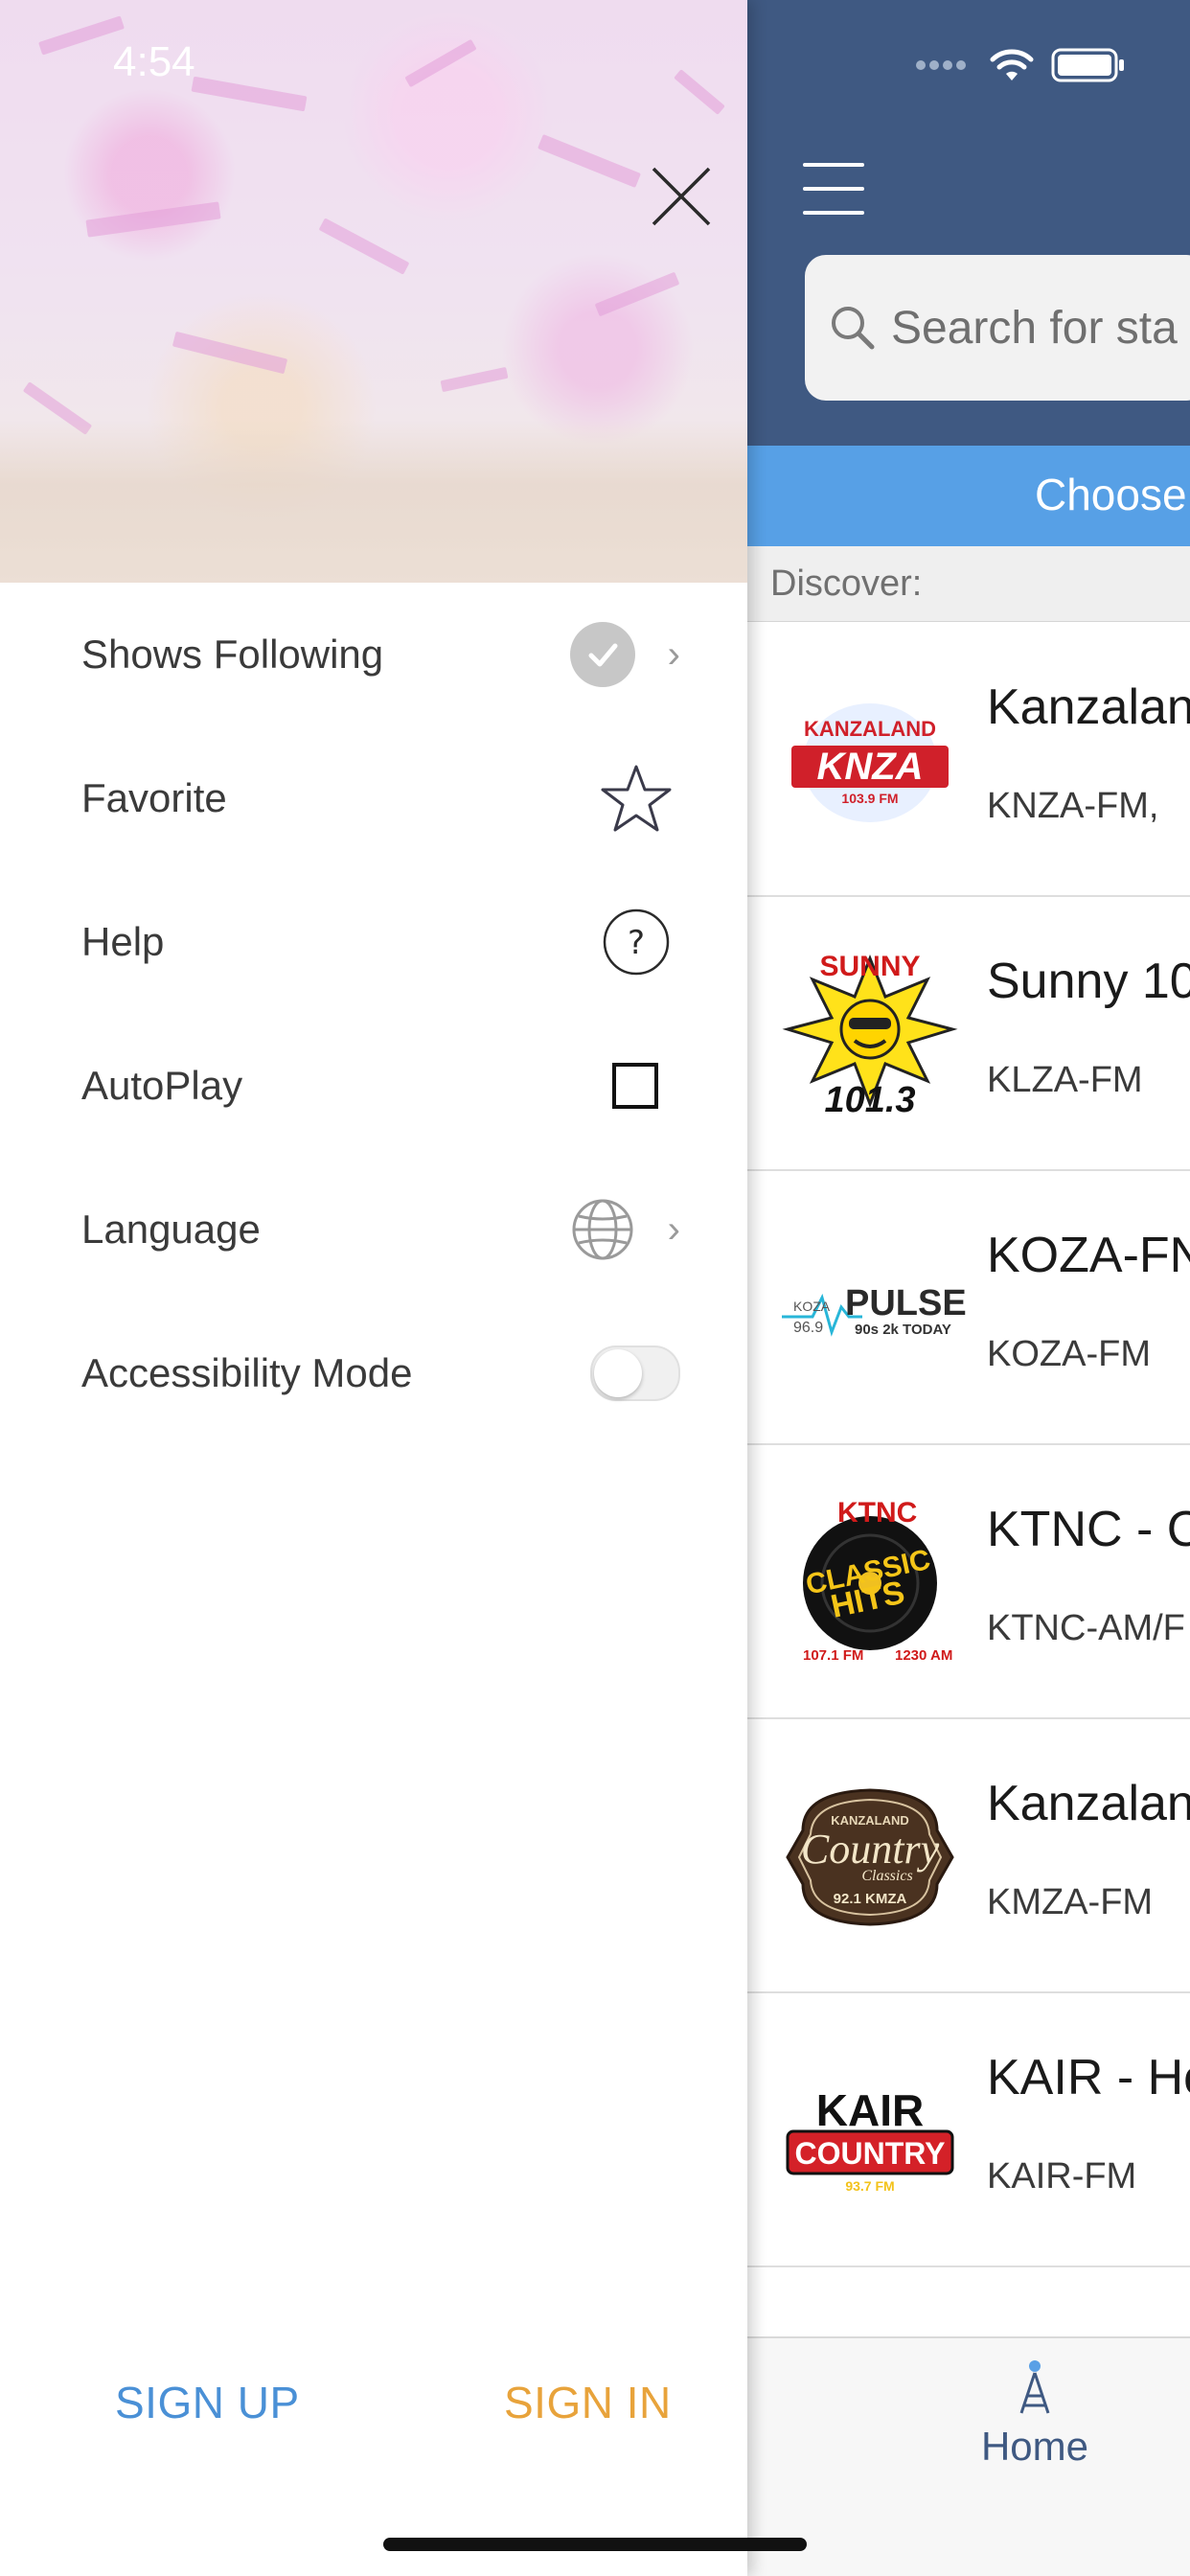 The height and width of the screenshot is (2576, 1190). What do you see at coordinates (374, 942) in the screenshot?
I see `menu-item-help: Help ?` at bounding box center [374, 942].